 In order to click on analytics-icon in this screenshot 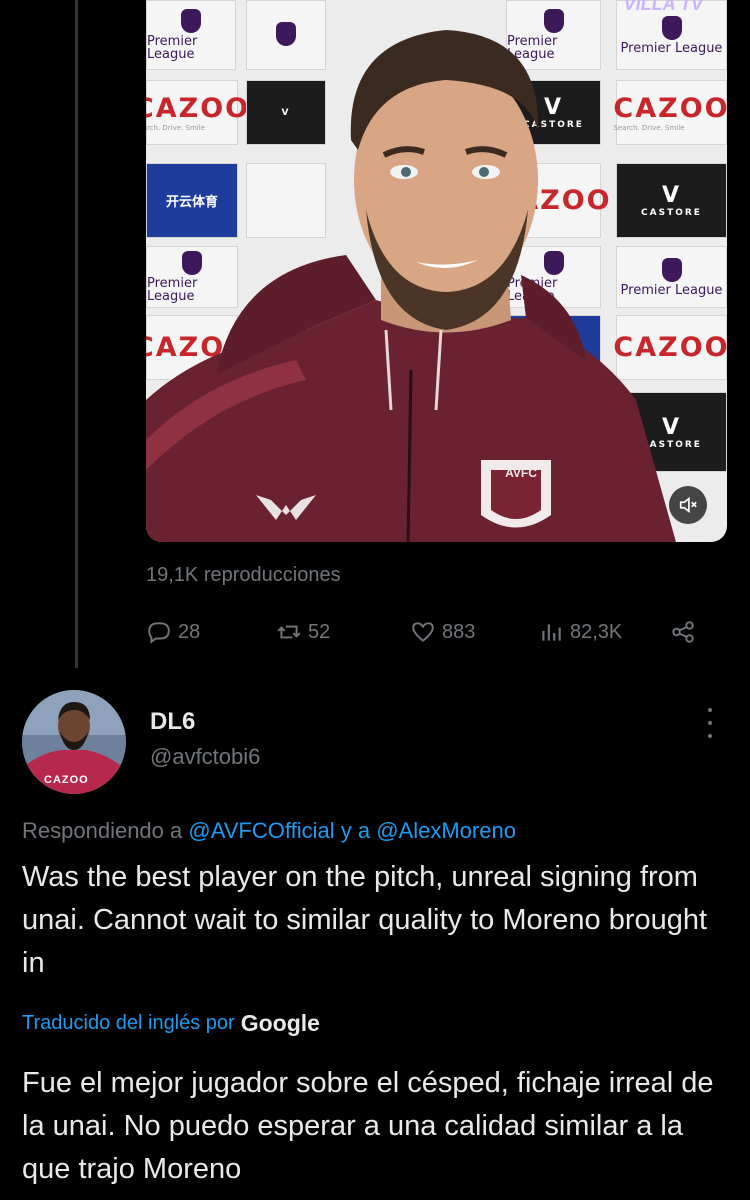, I will do `click(551, 632)`.